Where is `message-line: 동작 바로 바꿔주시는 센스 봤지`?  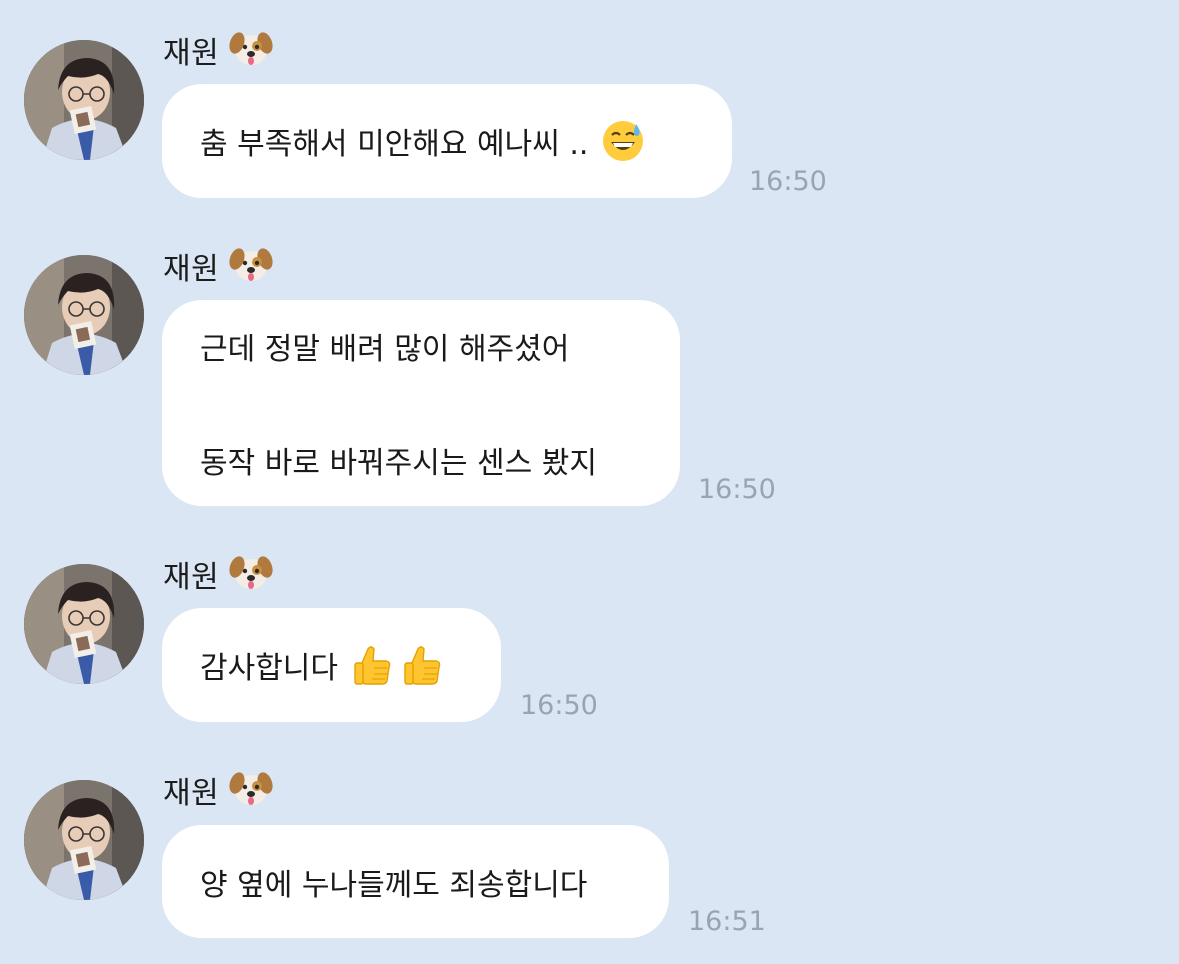 message-line: 동작 바로 바꿔주시는 센스 봤지 is located at coordinates (421, 460).